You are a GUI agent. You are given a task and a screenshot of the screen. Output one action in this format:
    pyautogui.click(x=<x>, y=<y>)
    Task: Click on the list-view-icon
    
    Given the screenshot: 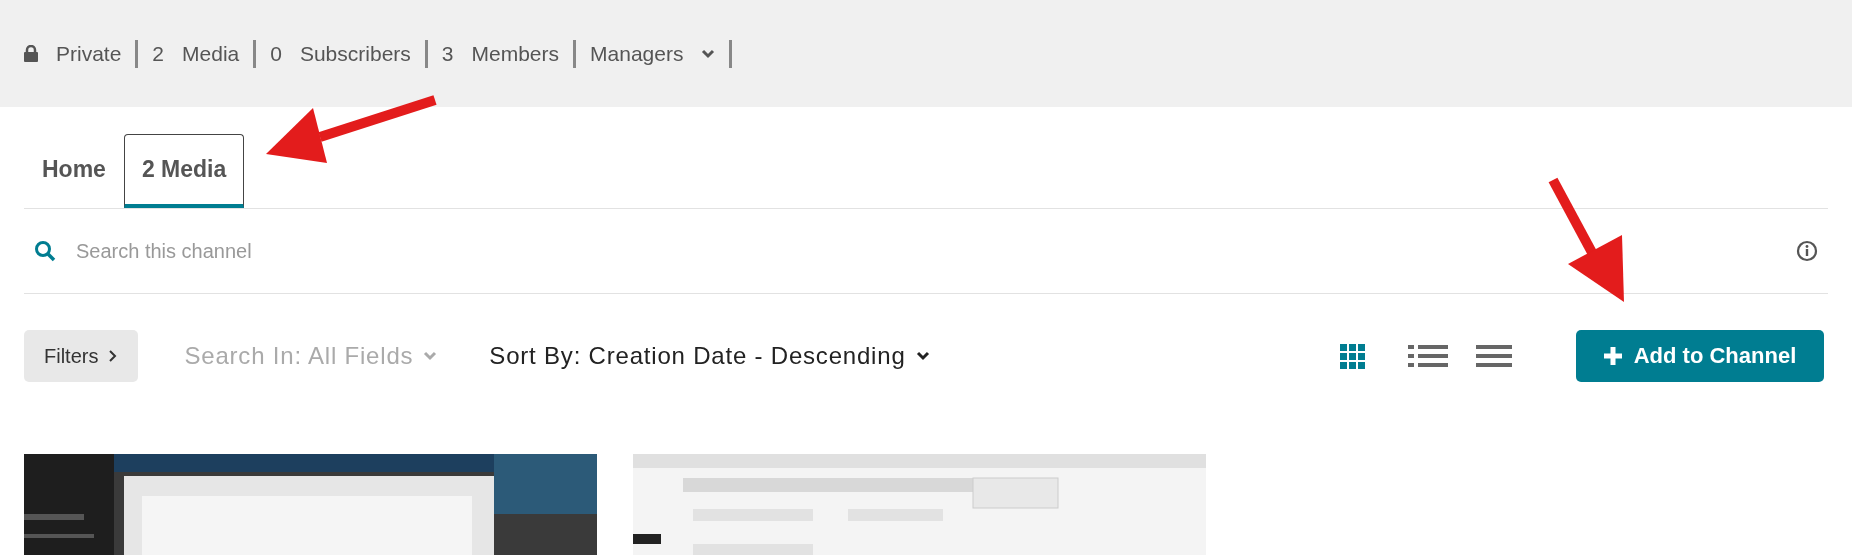 What is the action you would take?
    pyautogui.click(x=1428, y=356)
    